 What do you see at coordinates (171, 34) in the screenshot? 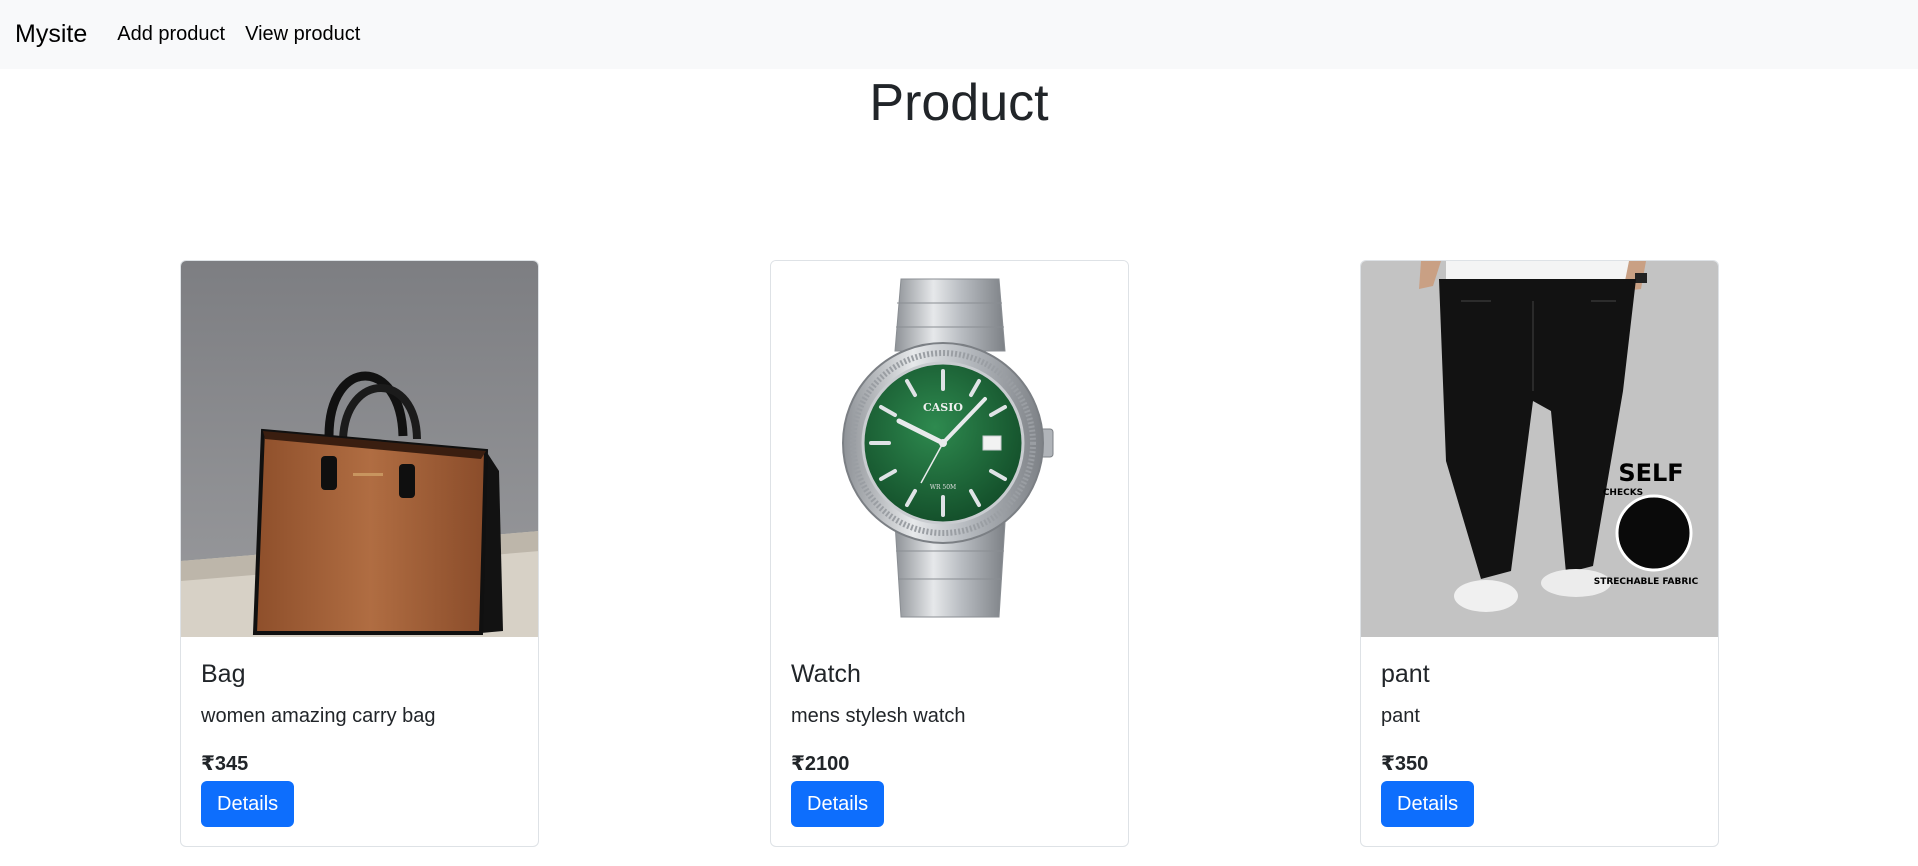
I see `nav-link-add-product: Add product` at bounding box center [171, 34].